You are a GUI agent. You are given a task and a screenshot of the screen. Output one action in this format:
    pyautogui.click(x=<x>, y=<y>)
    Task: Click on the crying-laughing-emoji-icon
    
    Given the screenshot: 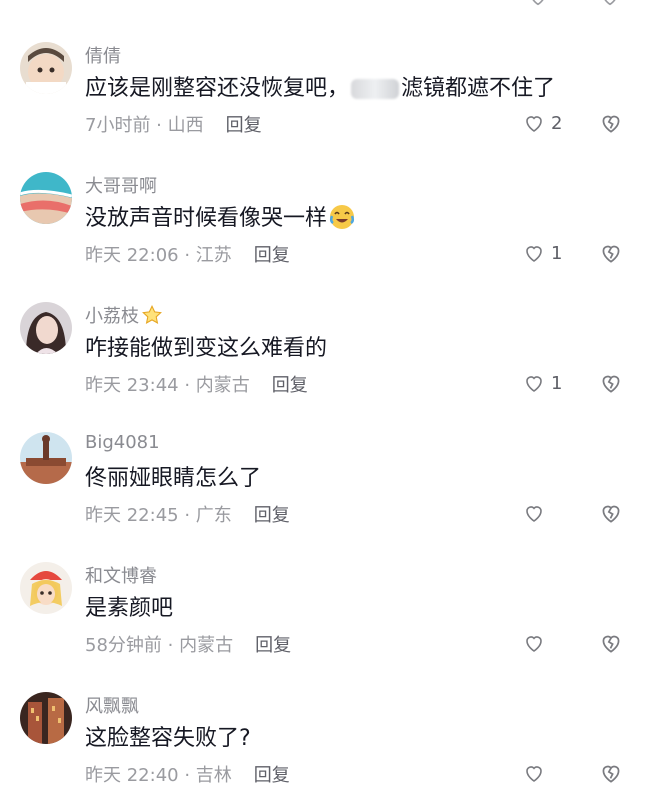 What is the action you would take?
    pyautogui.click(x=342, y=217)
    